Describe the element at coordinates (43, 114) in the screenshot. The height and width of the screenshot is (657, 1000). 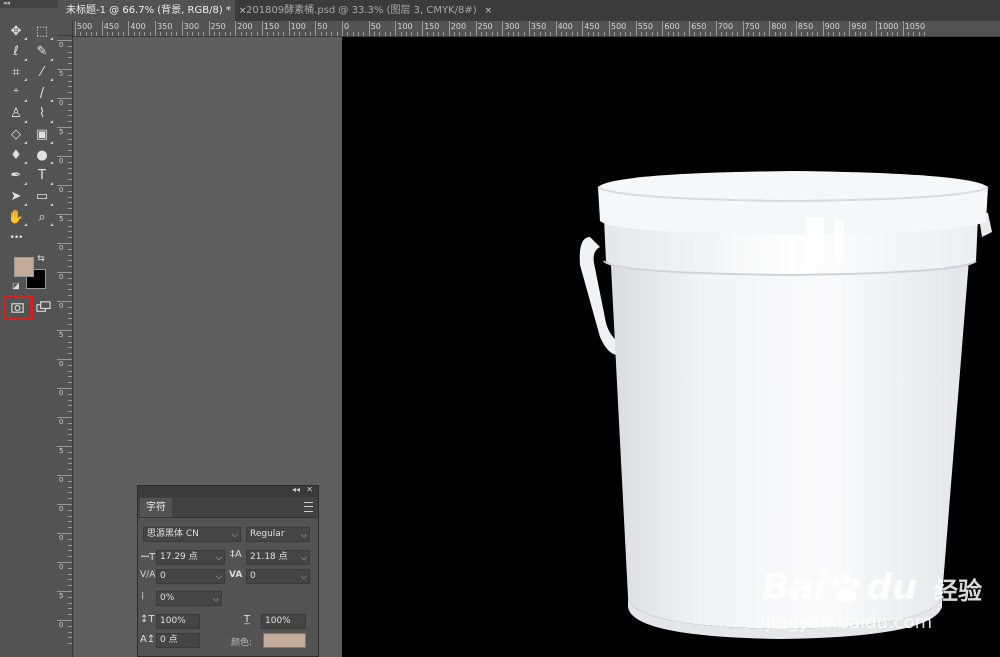
I see `history-brush-tool-icon: ⌇` at that location.